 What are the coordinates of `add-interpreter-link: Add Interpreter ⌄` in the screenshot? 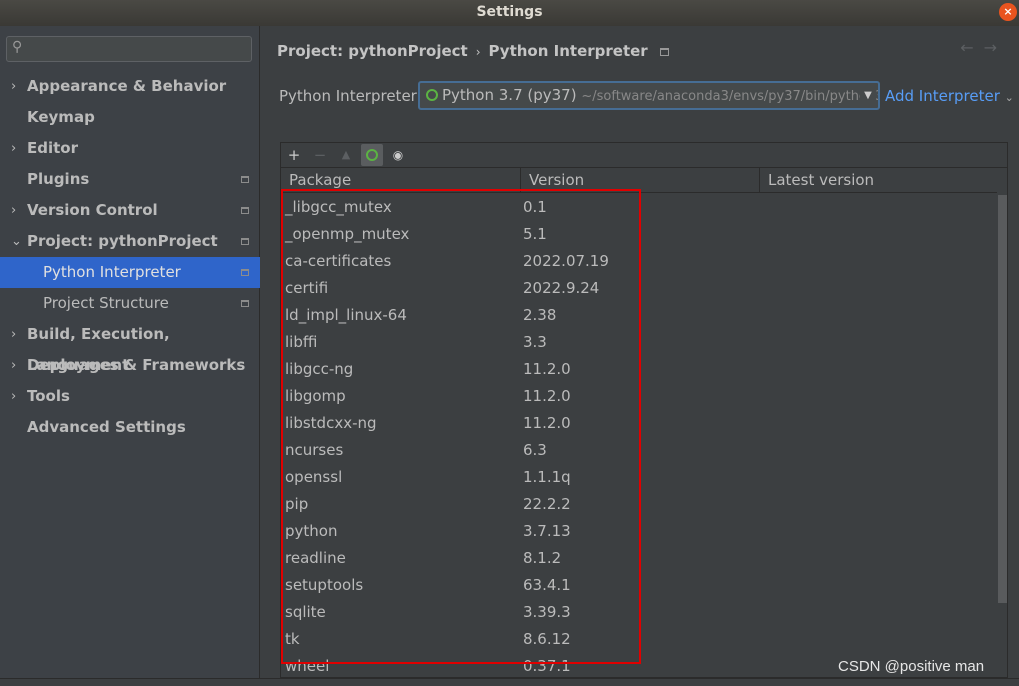 It's located at (949, 96).